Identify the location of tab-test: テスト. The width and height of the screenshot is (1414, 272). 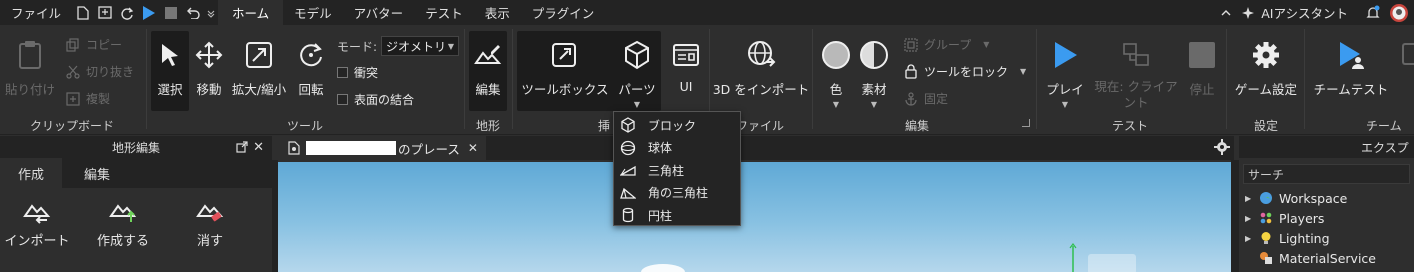
(444, 12).